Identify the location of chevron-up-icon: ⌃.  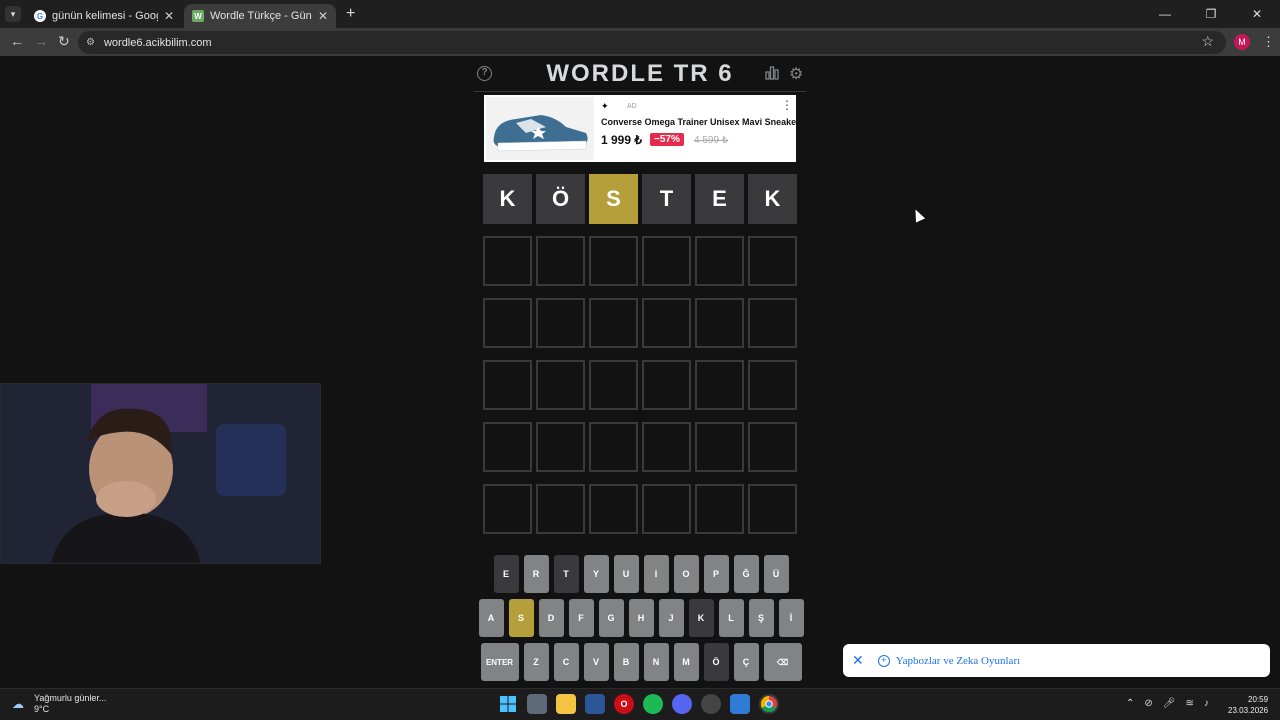
(1130, 703).